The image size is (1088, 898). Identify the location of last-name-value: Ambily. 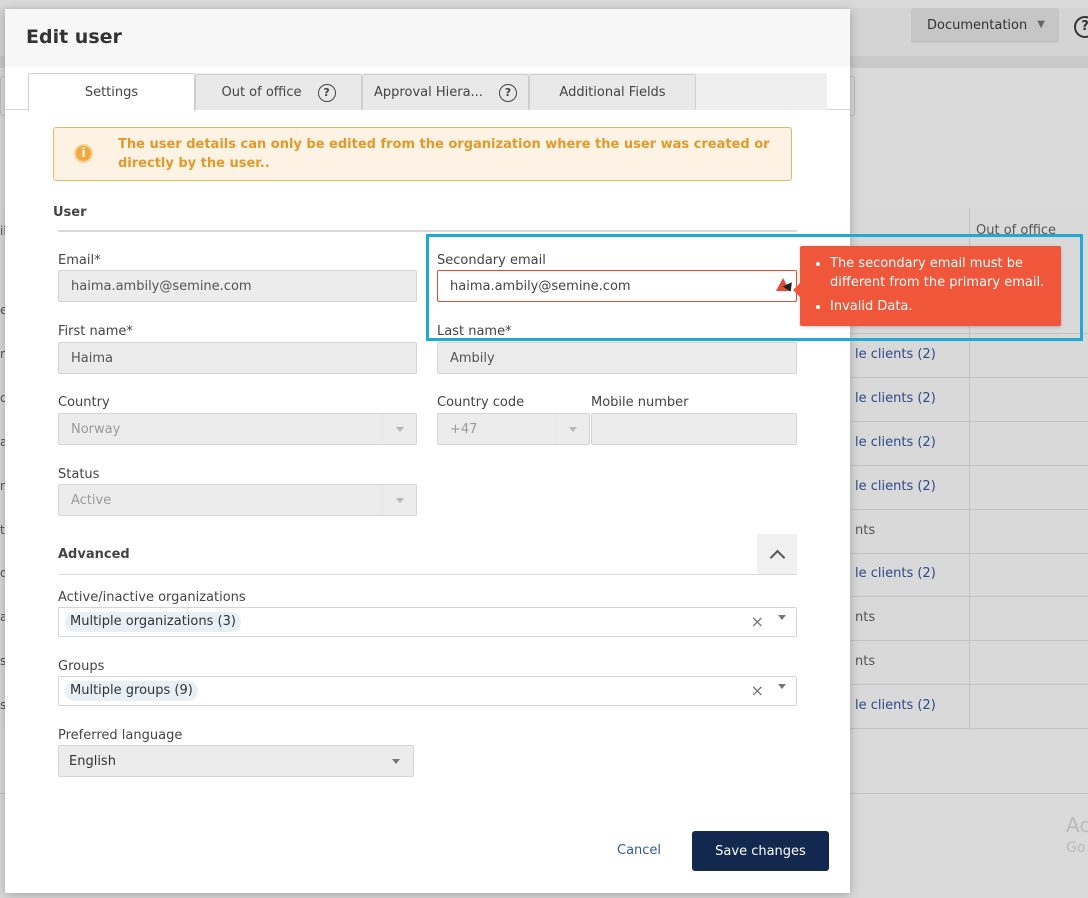
(472, 358).